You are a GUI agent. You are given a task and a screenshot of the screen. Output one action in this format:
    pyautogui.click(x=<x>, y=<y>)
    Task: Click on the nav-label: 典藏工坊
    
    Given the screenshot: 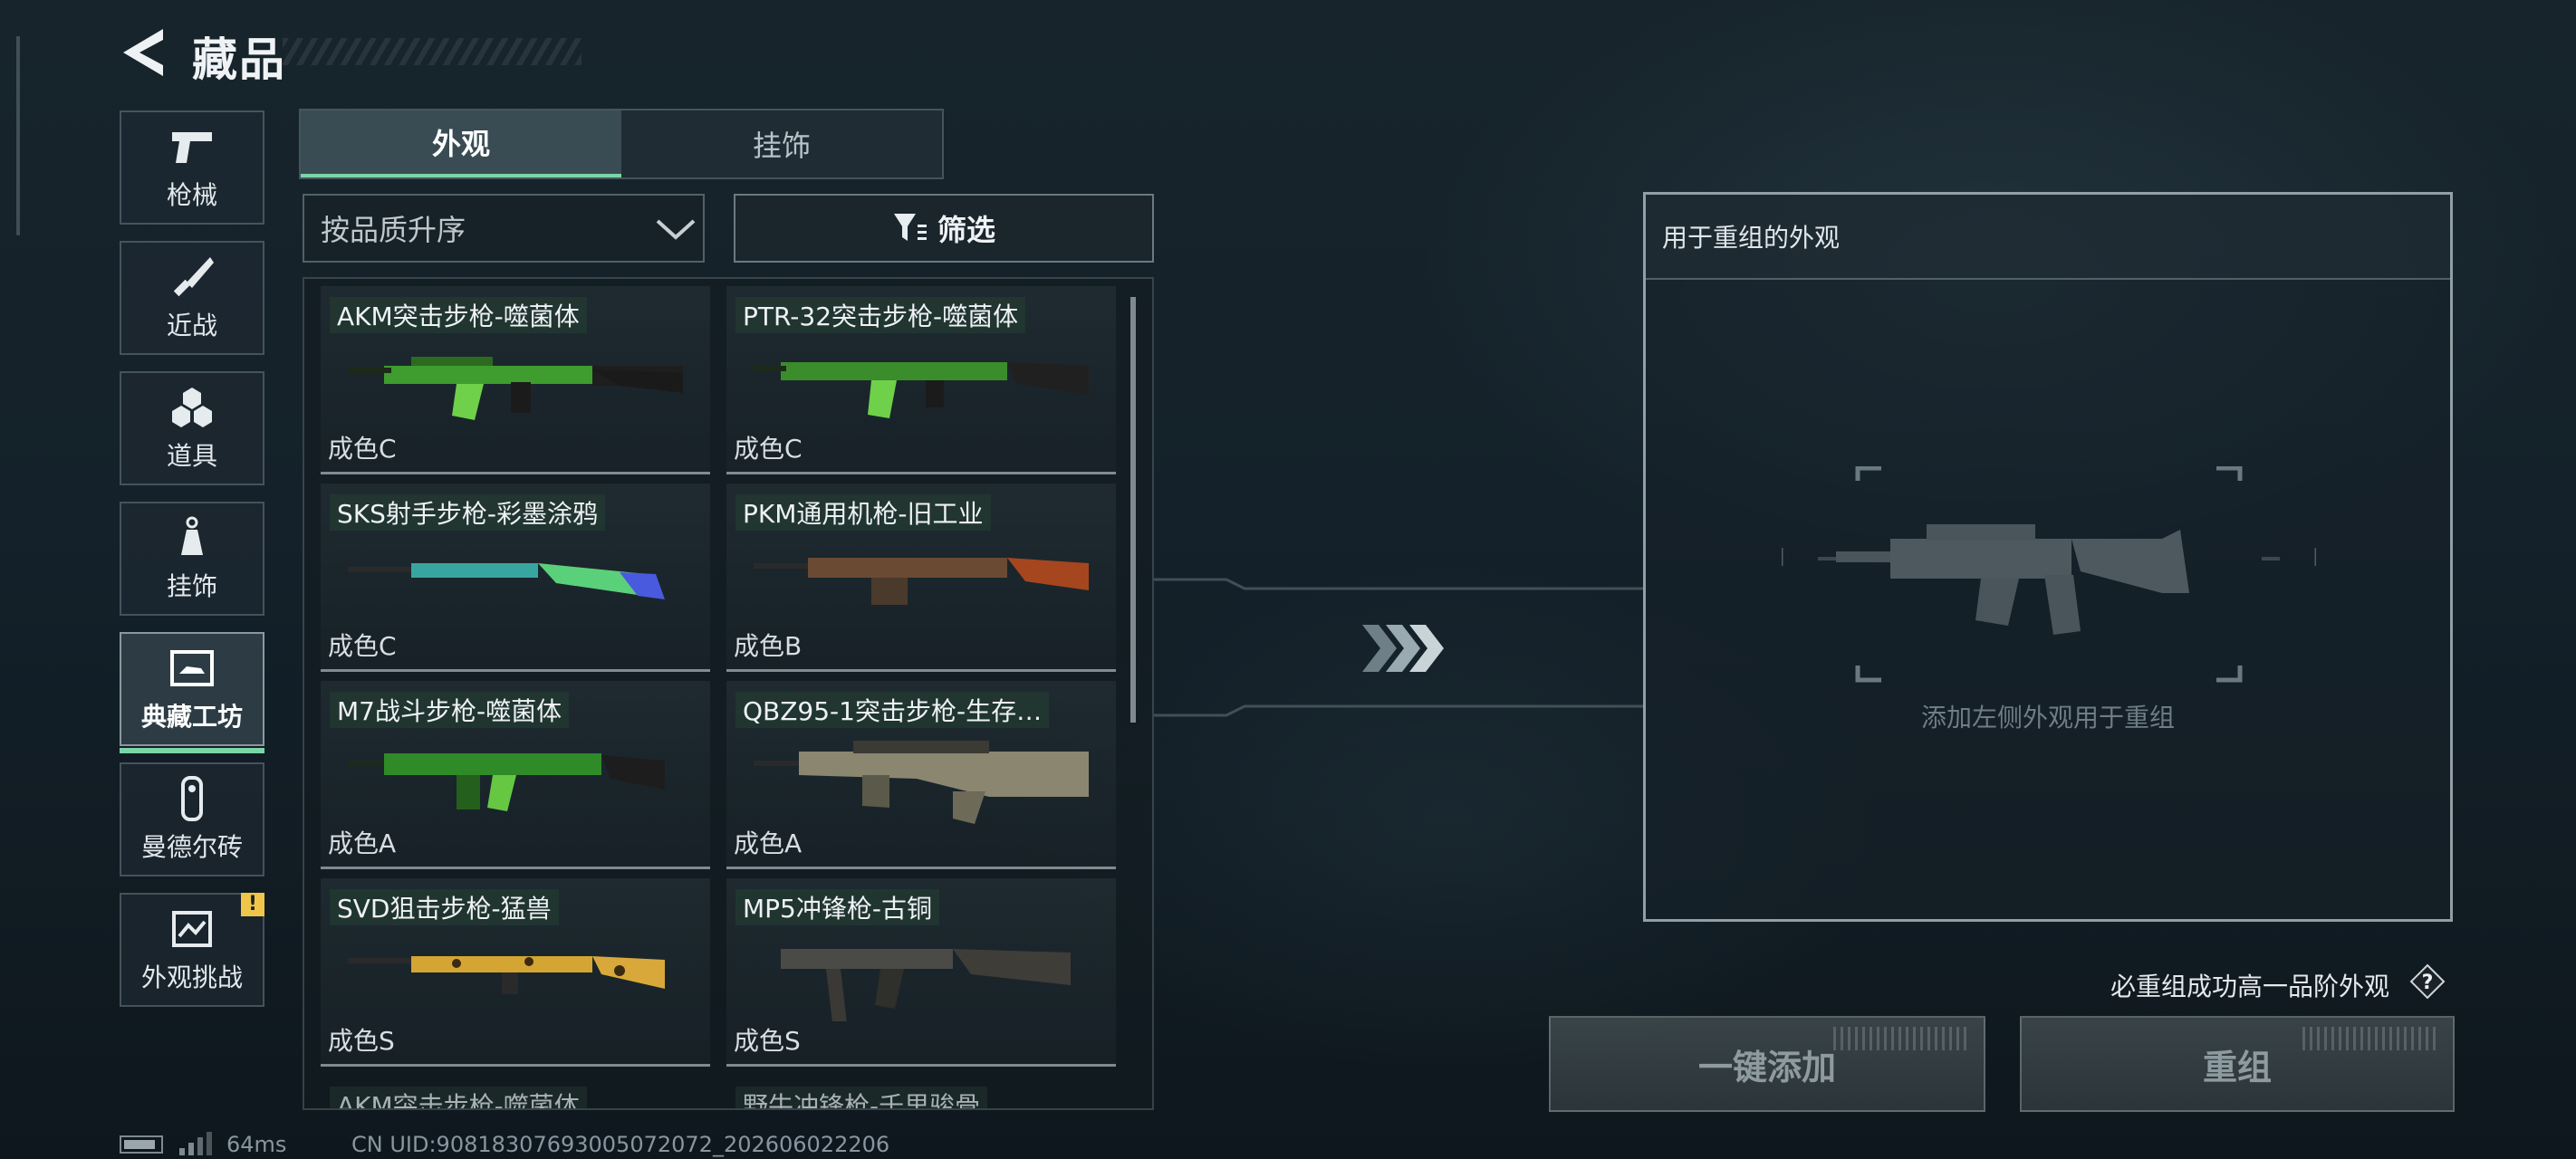 What is the action you would take?
    pyautogui.click(x=191, y=717)
    